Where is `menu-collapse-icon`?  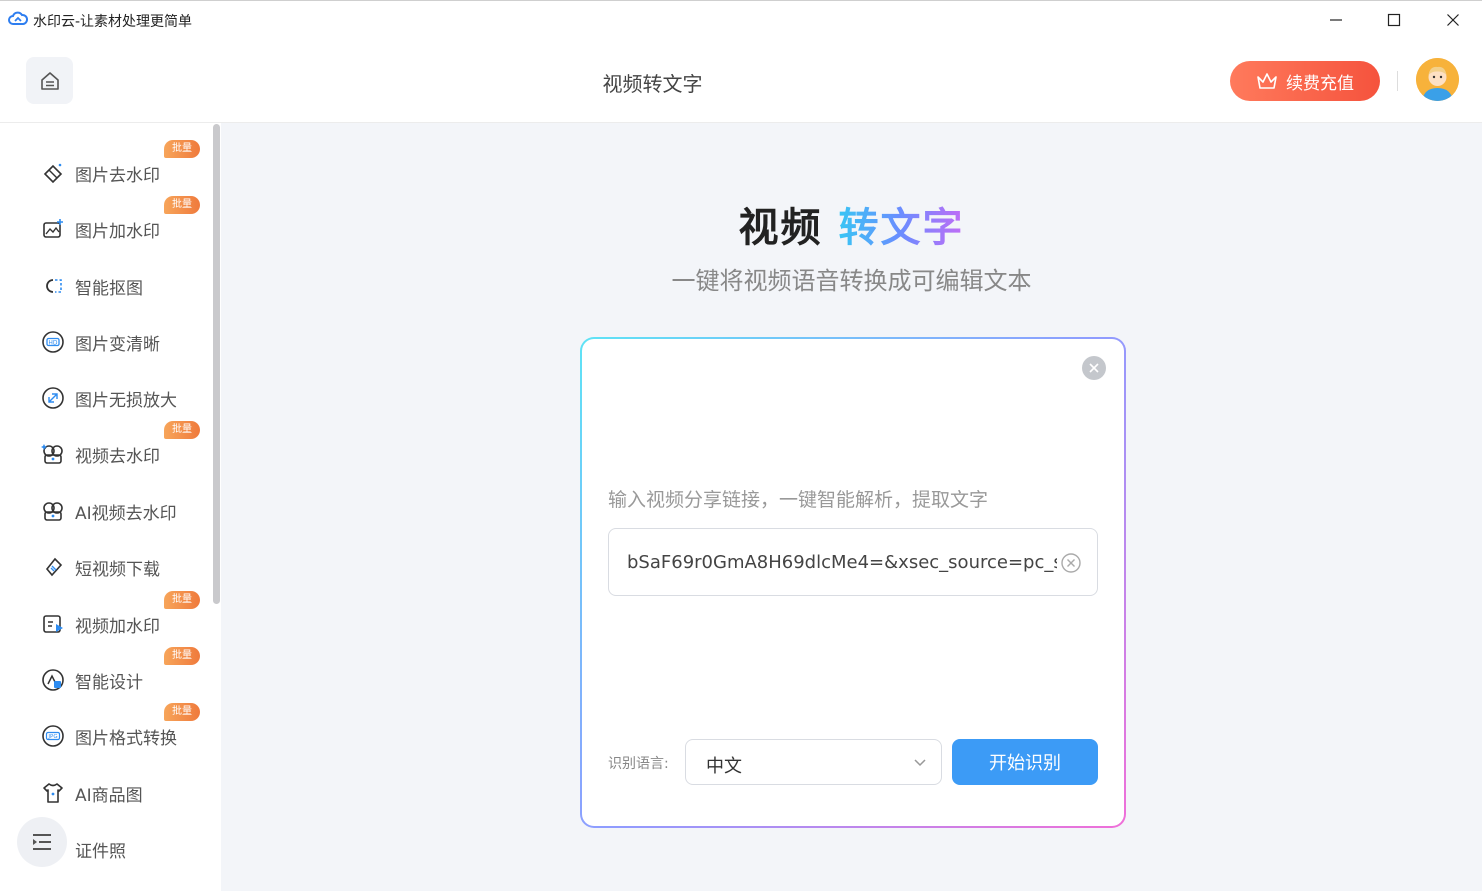 menu-collapse-icon is located at coordinates (42, 842).